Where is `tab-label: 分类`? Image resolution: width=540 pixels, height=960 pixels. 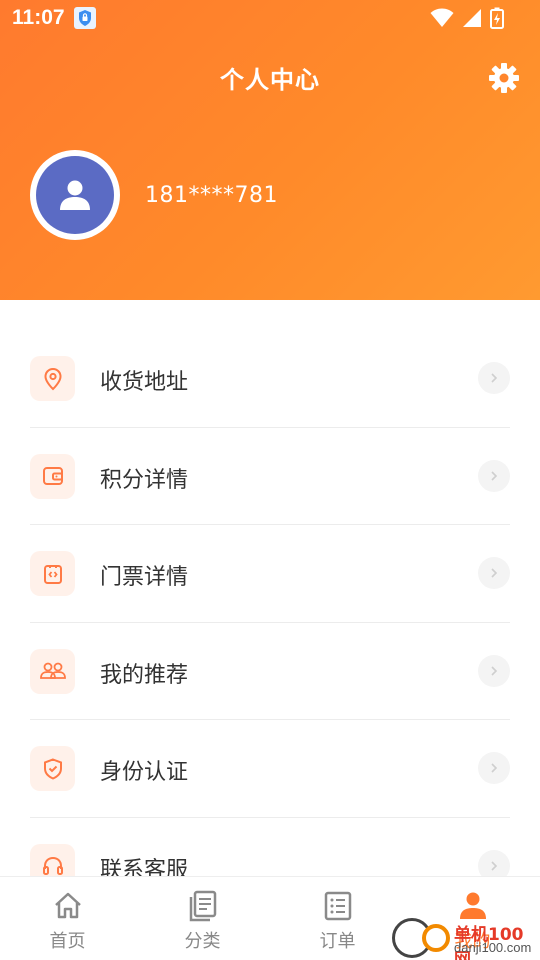 tab-label: 分类 is located at coordinates (202, 941).